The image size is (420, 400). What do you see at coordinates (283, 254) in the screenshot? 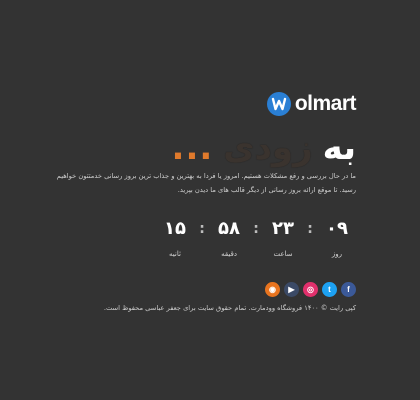
I see `hours-label: ساعت` at bounding box center [283, 254].